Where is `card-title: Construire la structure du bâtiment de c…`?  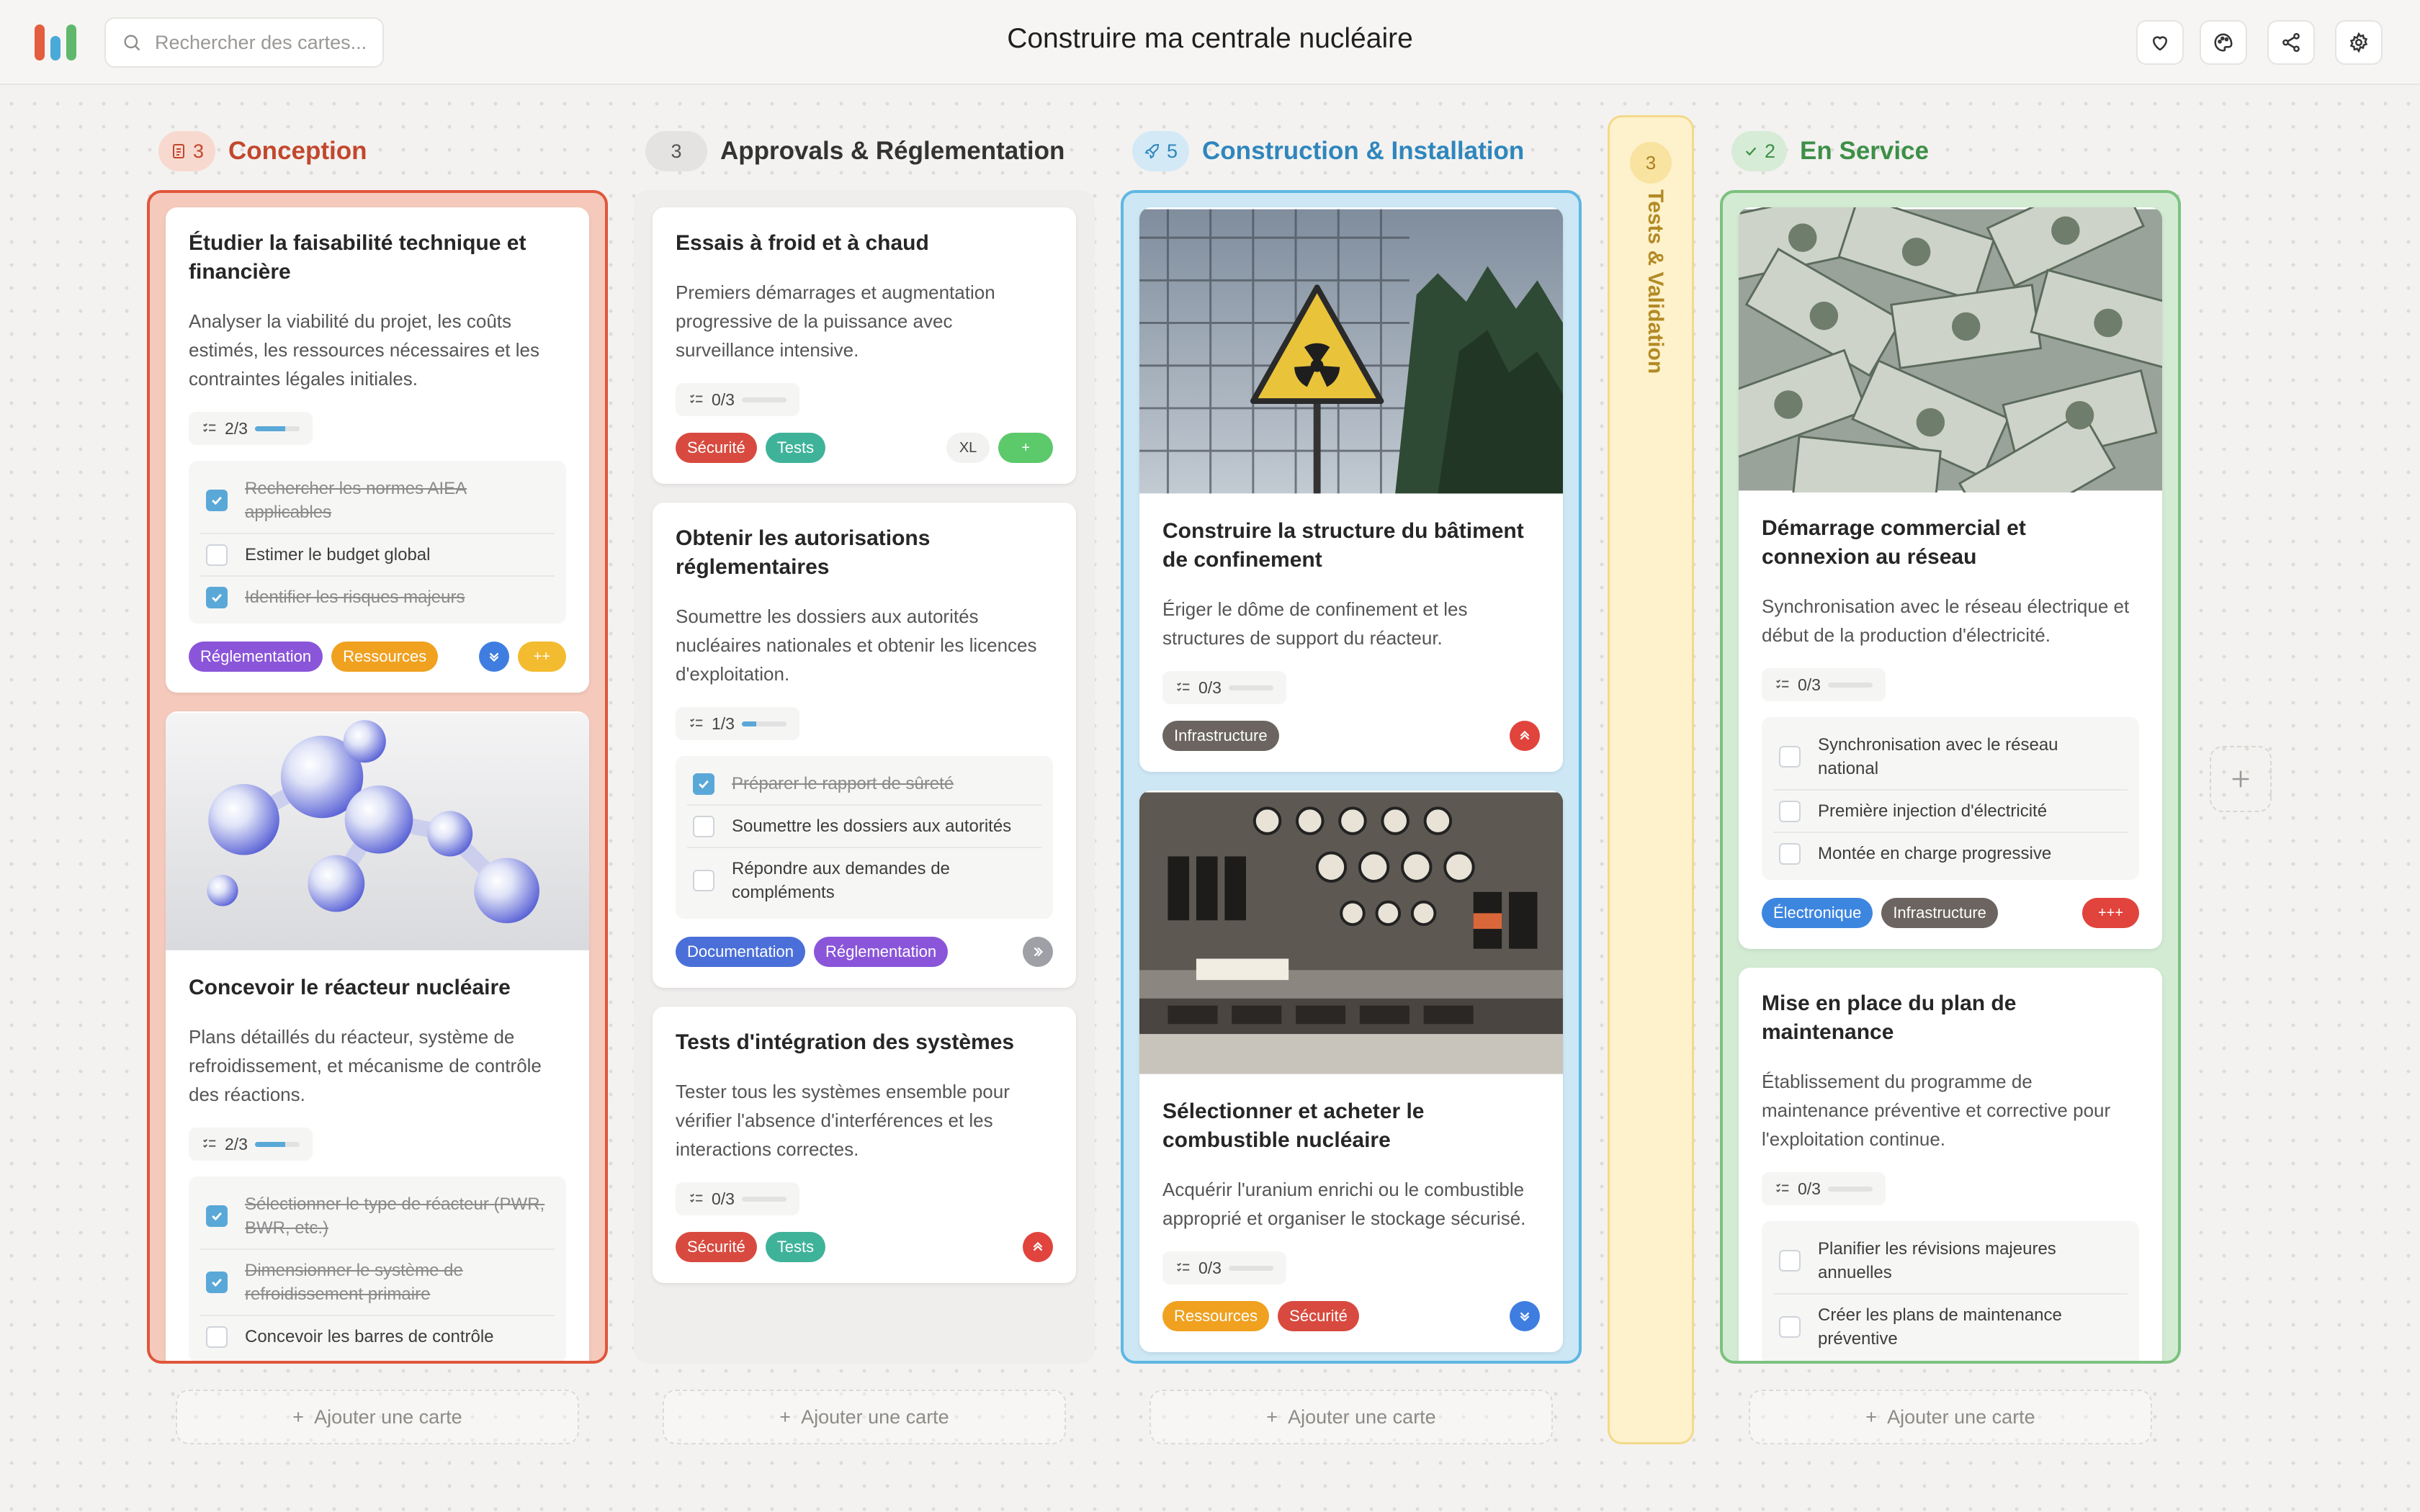 card-title: Construire la structure du bâtiment de c… is located at coordinates (1343, 545).